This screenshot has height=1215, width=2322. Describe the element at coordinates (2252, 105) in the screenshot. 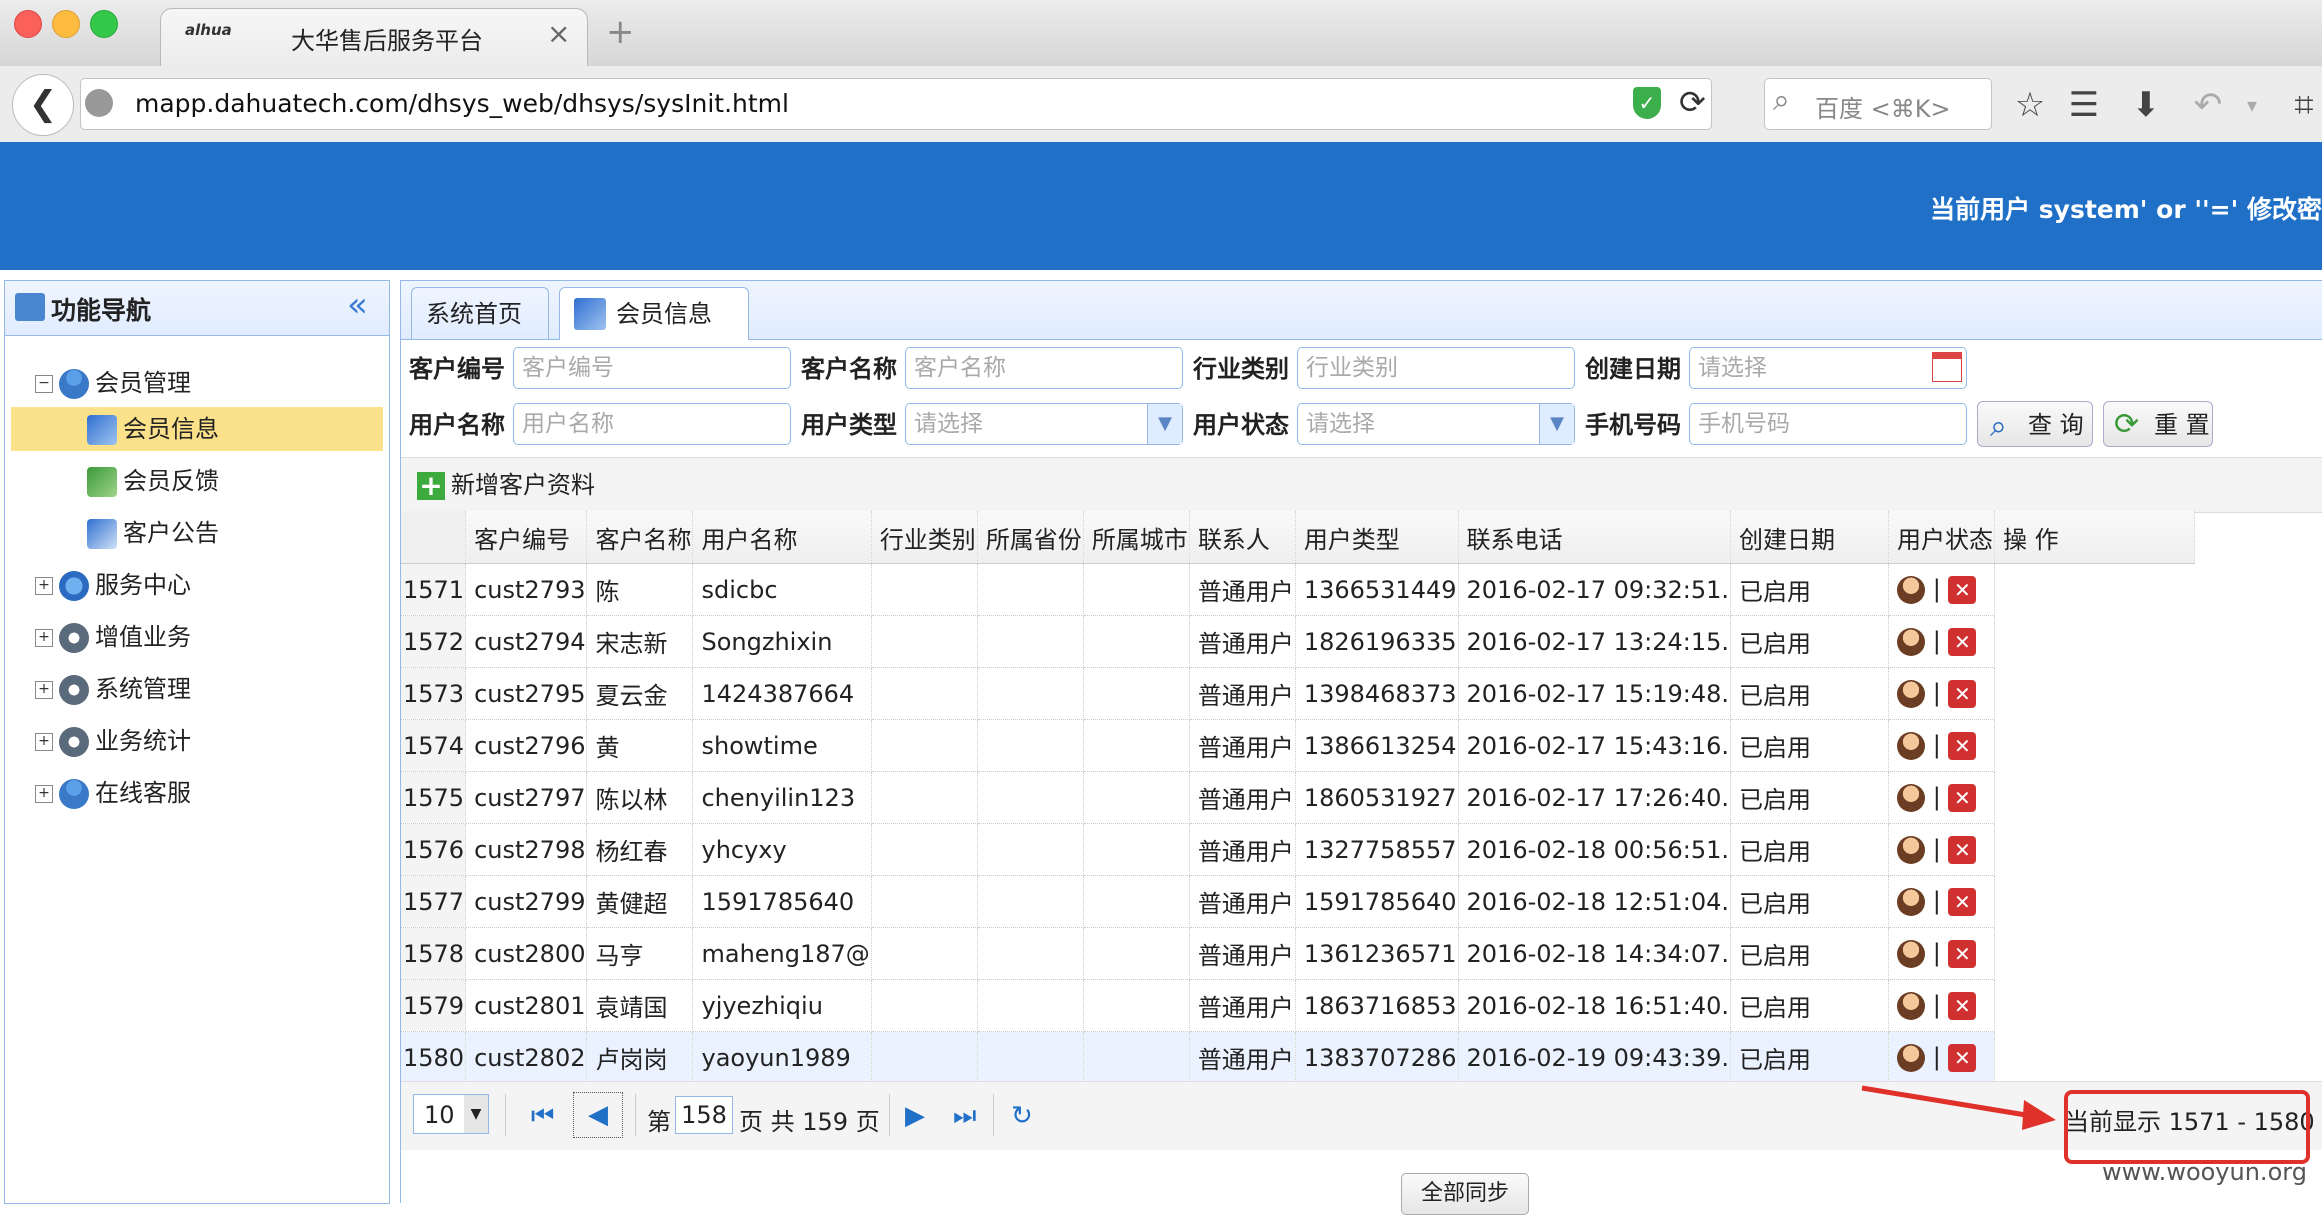

I see `chevron-down-icon: ▾` at that location.